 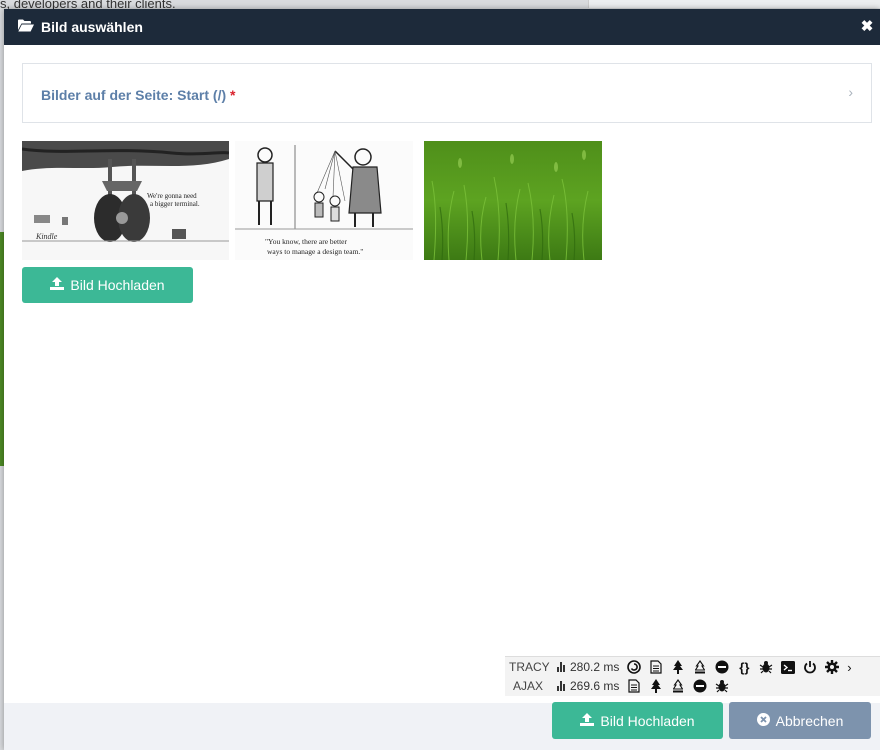 I want to click on modal-title-text: Bild auswählen, so click(x=92, y=27).